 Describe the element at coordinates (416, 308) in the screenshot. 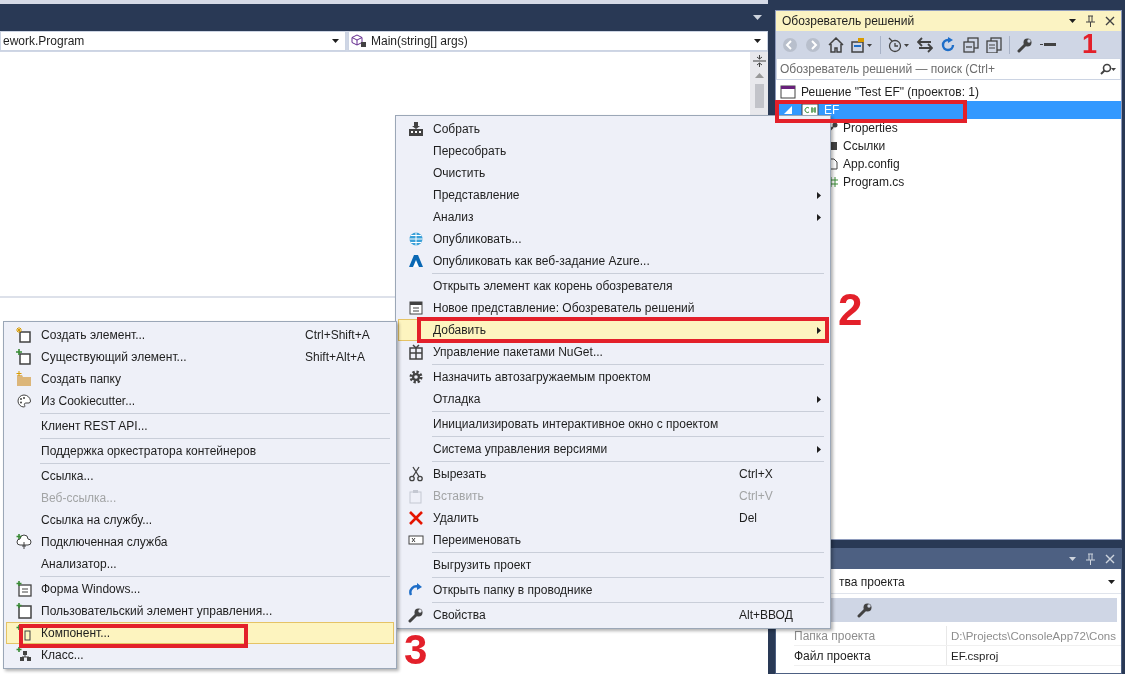

I see `window-icon` at that location.